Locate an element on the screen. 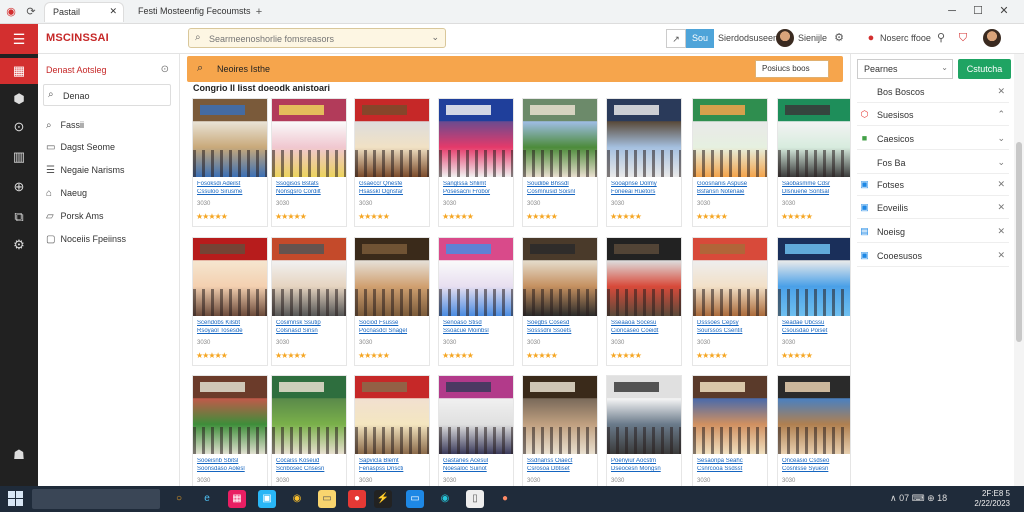  start-icon is located at coordinates (16, 499).